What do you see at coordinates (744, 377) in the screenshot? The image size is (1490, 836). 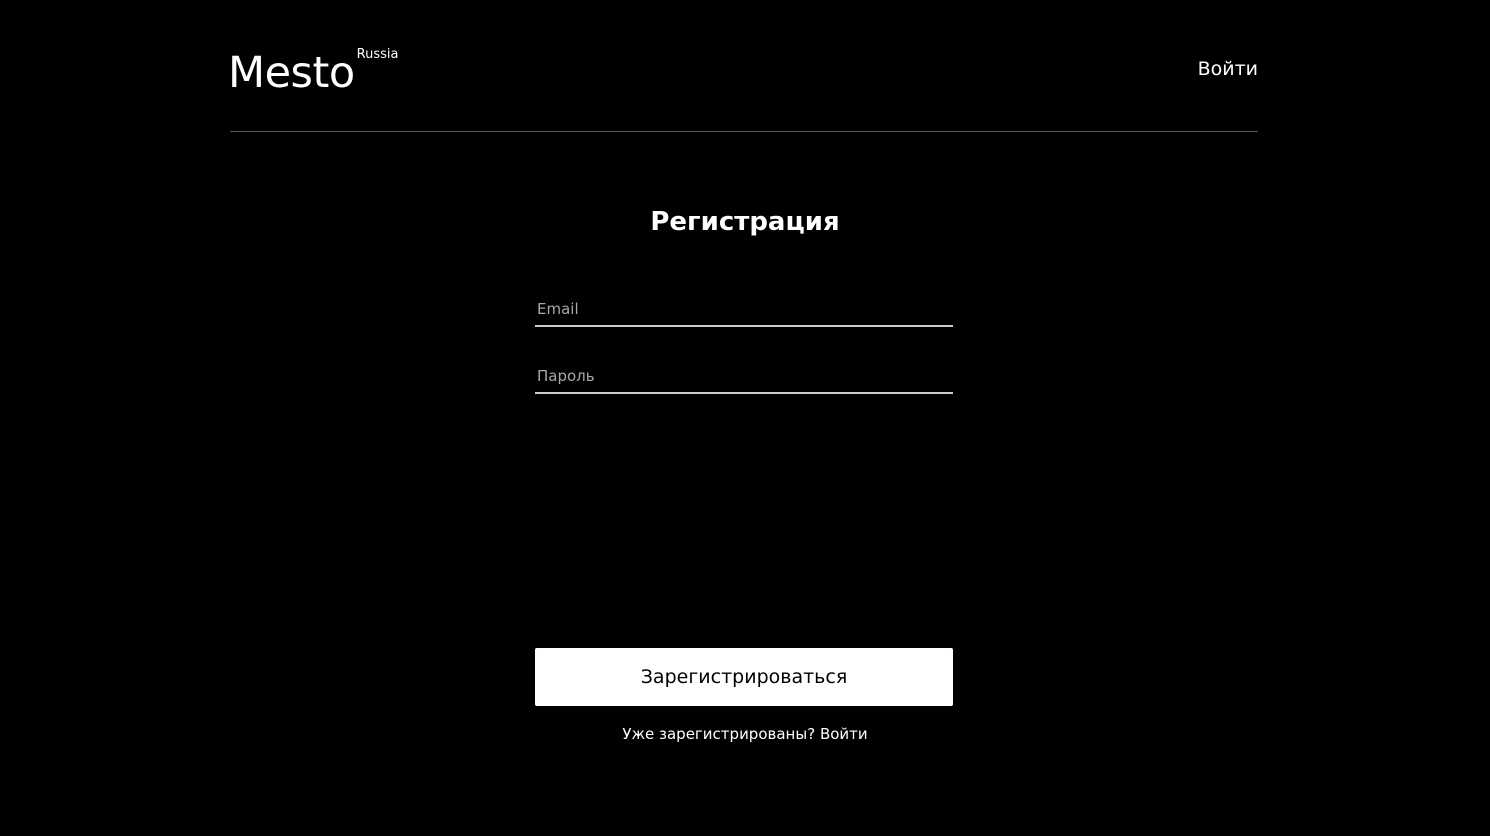 I see `password-field` at bounding box center [744, 377].